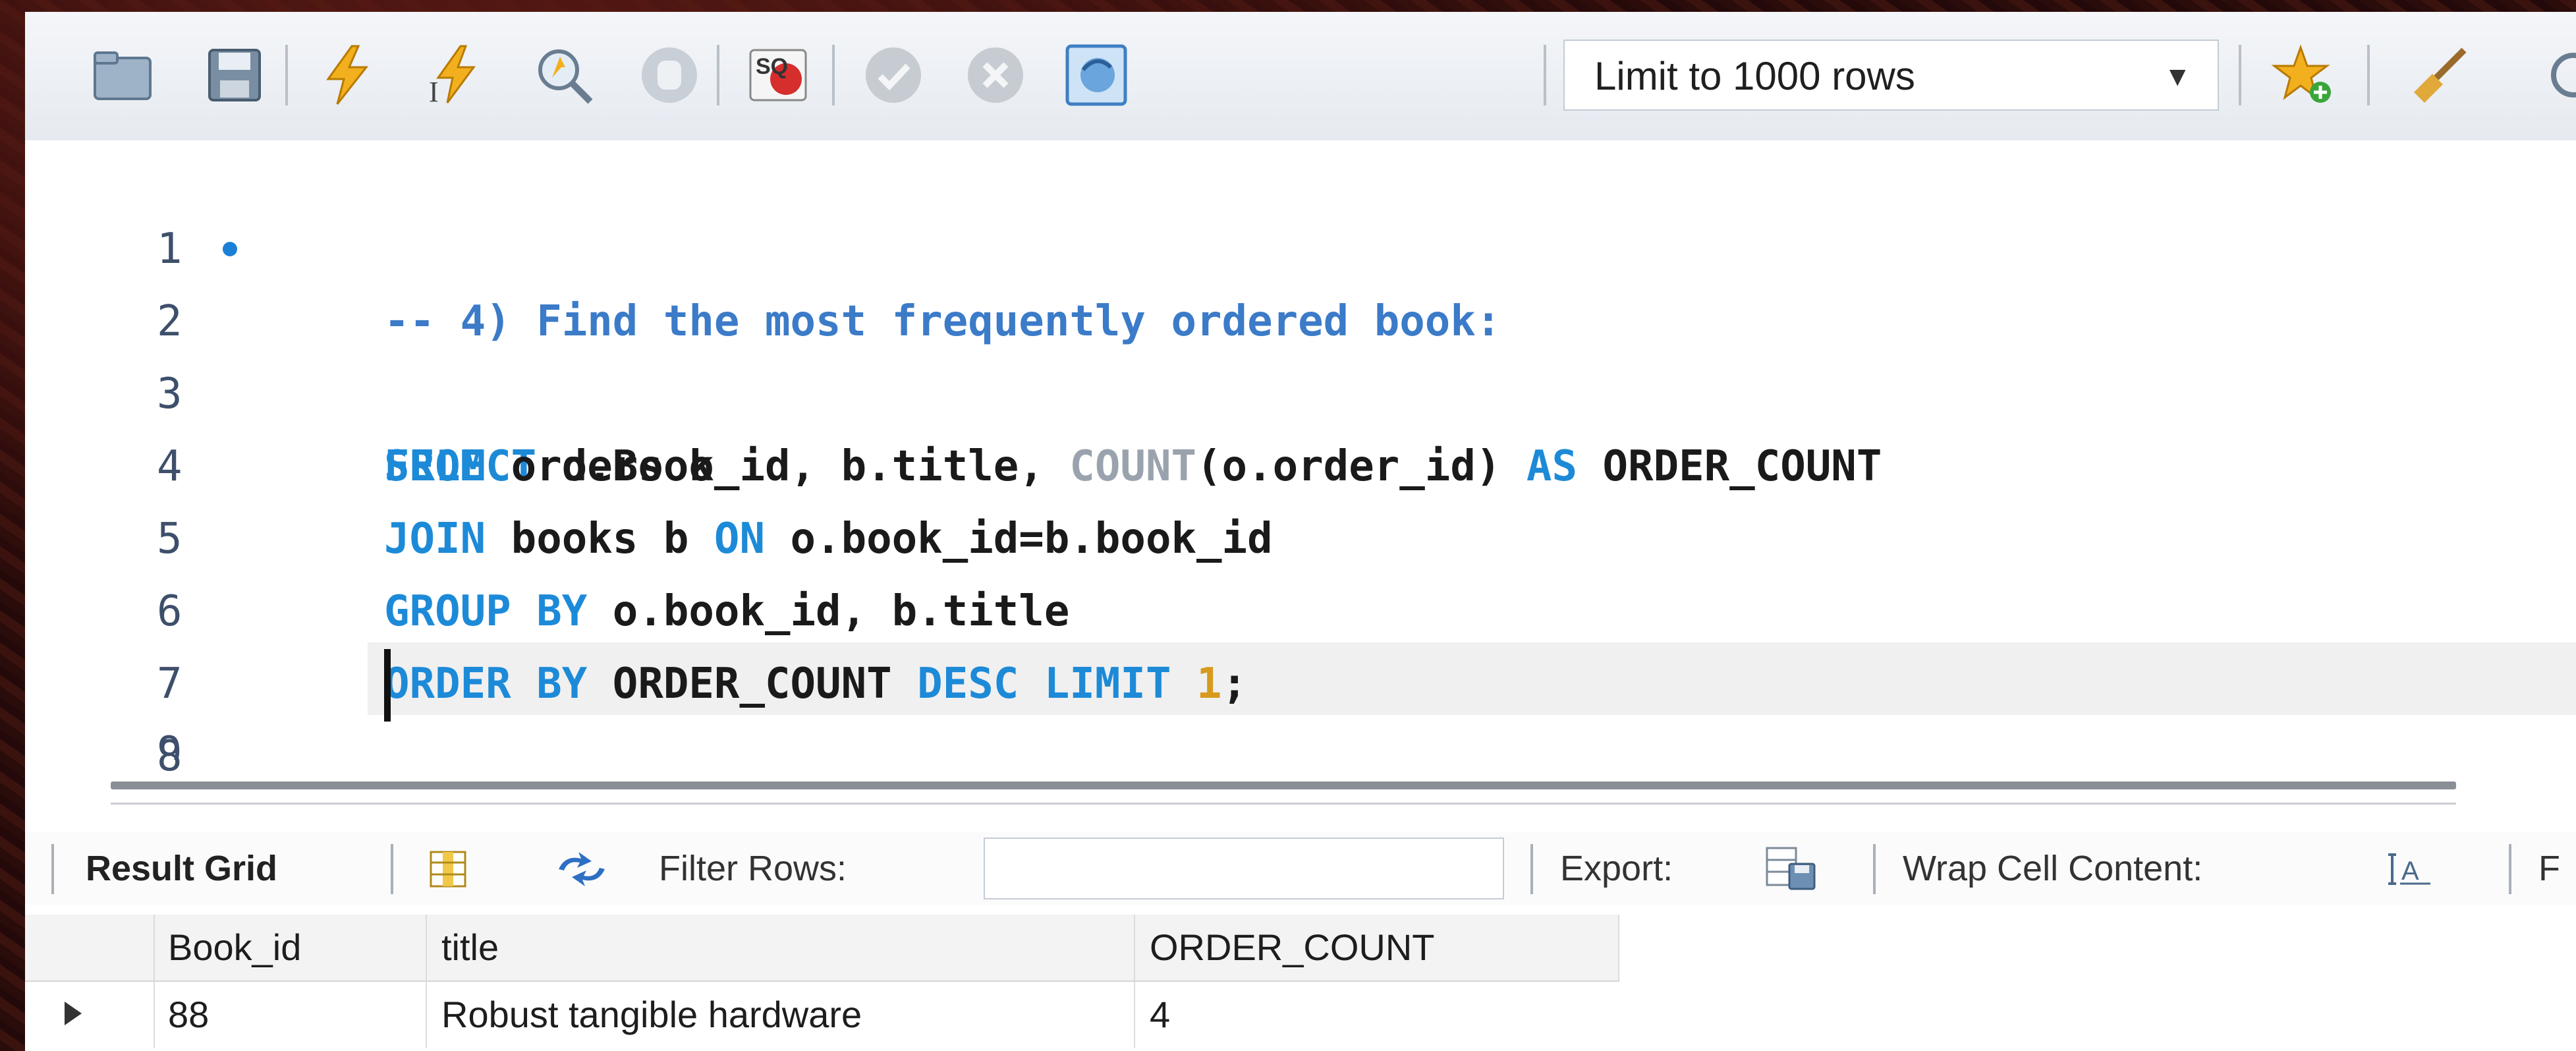 The image size is (2576, 1051). Describe the element at coordinates (753, 868) in the screenshot. I see `filter-rows-label: Filter Rows:` at that location.